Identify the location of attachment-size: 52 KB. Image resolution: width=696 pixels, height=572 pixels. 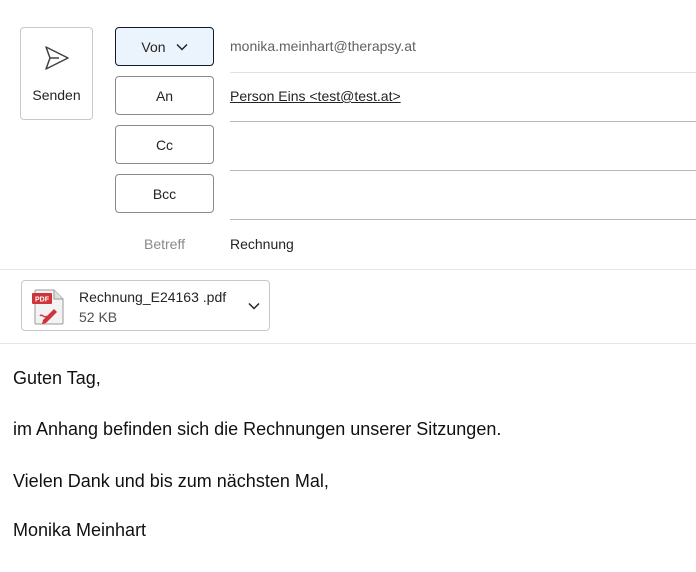
(98, 317).